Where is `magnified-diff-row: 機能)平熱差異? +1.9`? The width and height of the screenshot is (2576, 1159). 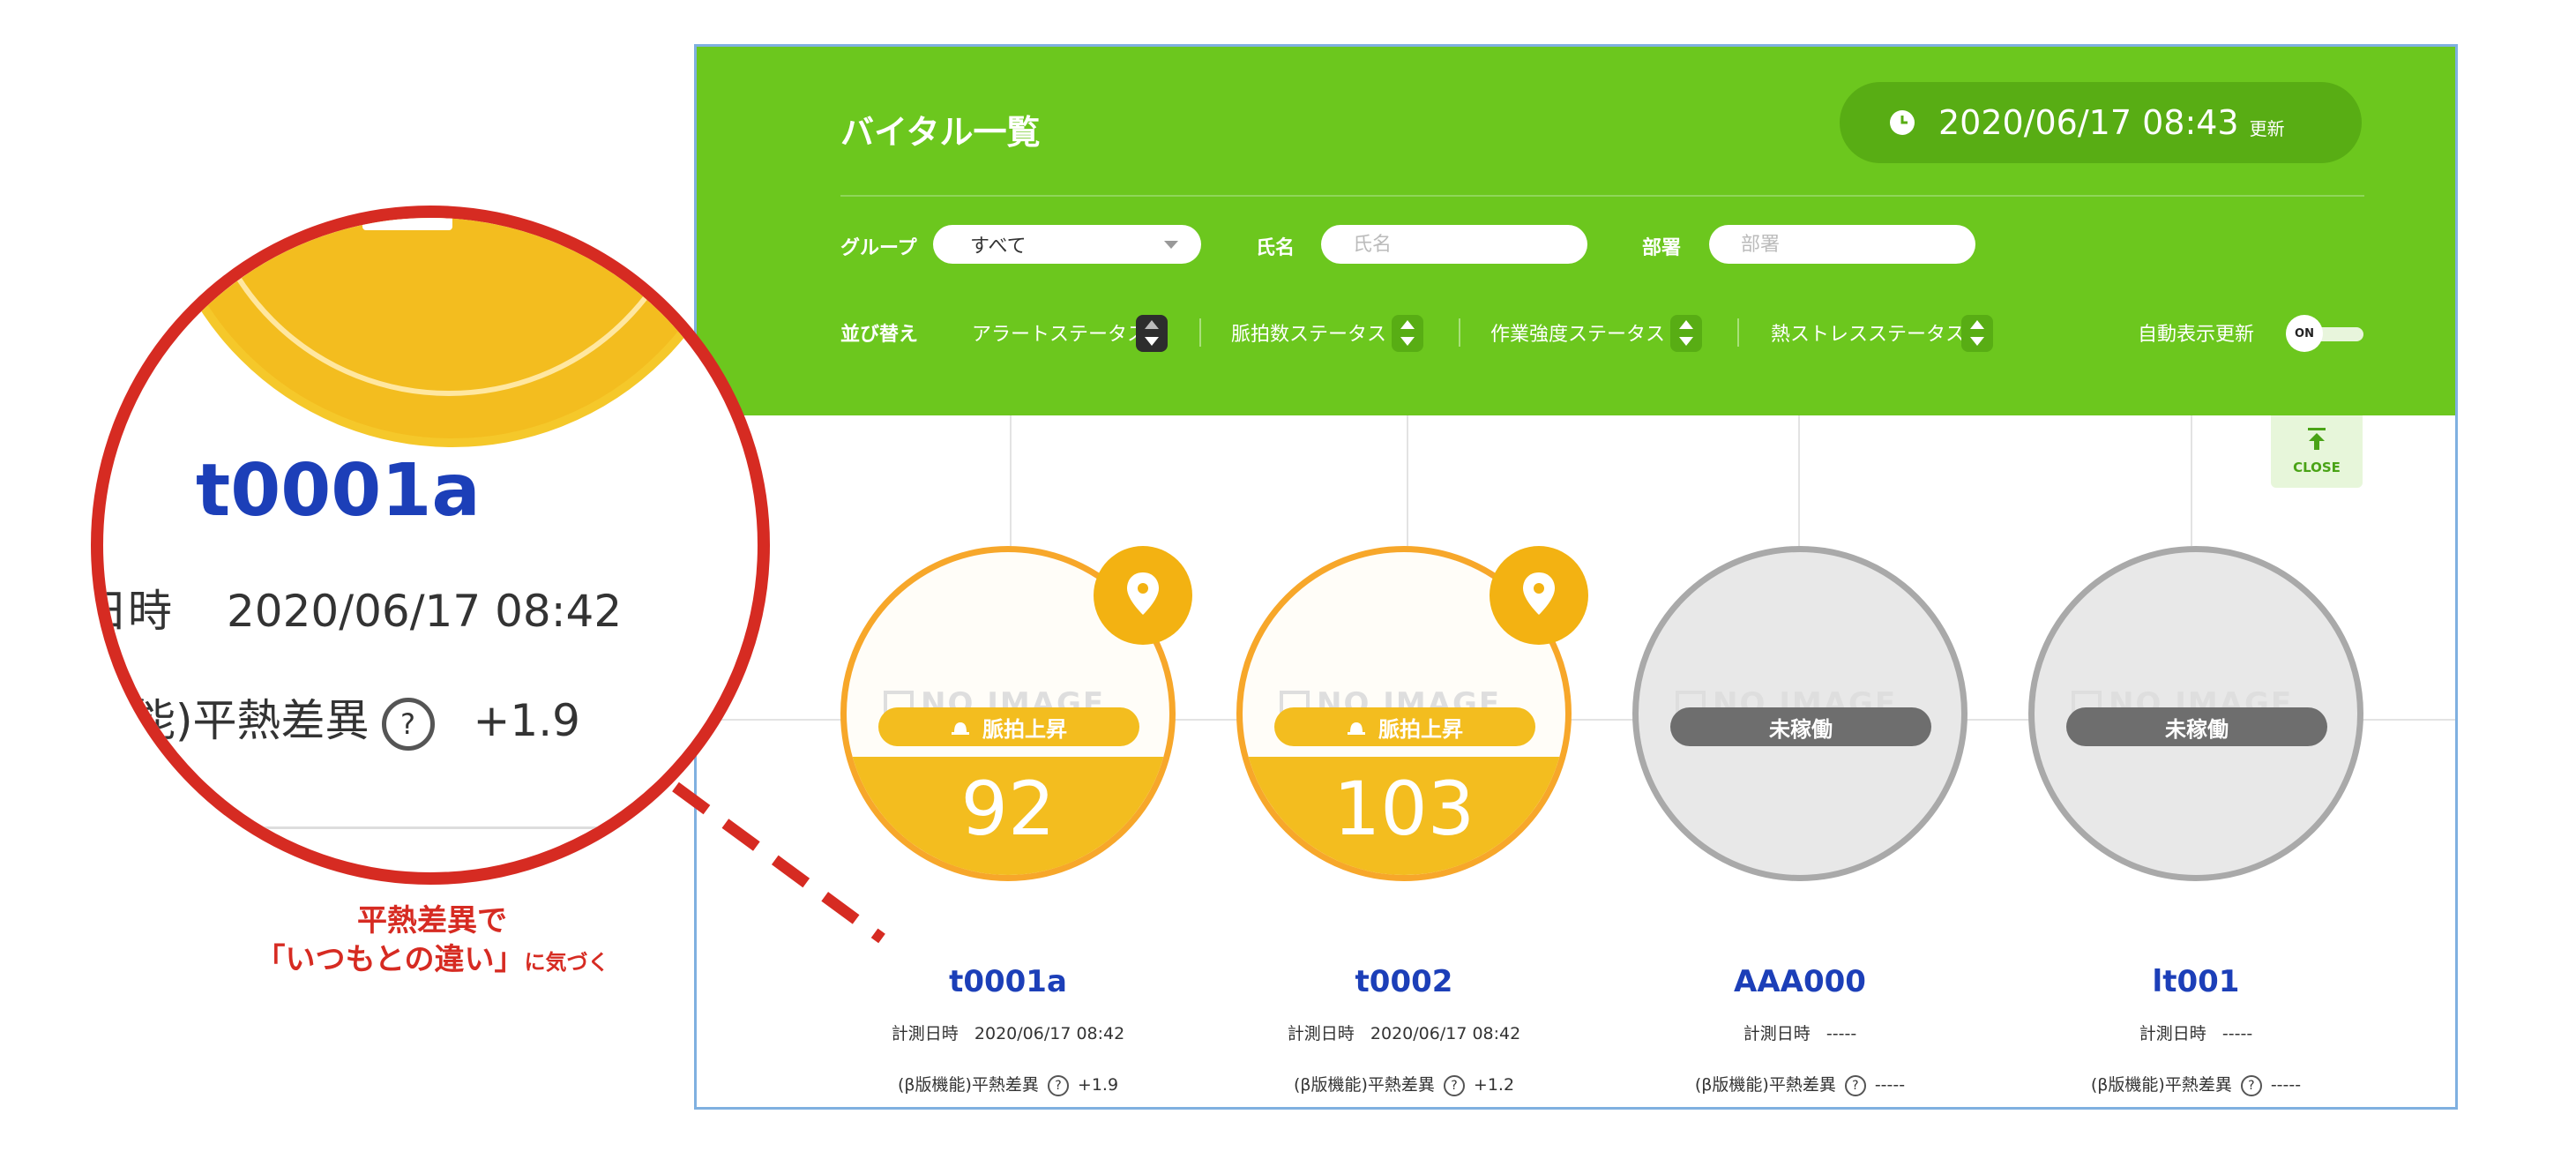
magnified-diff-row: 機能)平熱差異? +1.9 is located at coordinates (341, 718).